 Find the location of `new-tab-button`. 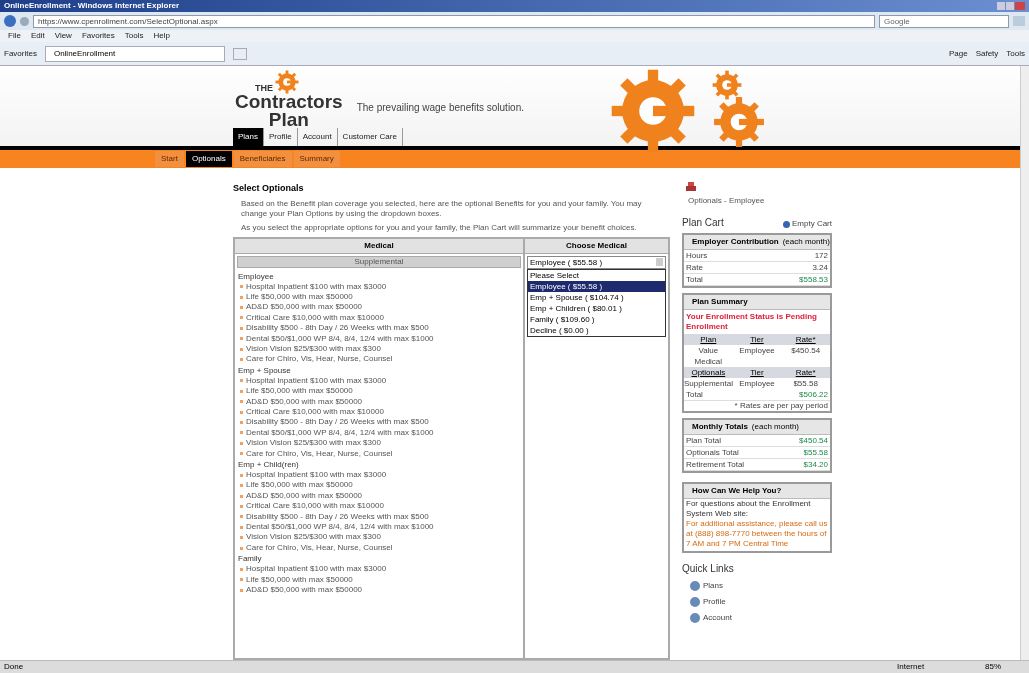

new-tab-button is located at coordinates (239, 53).